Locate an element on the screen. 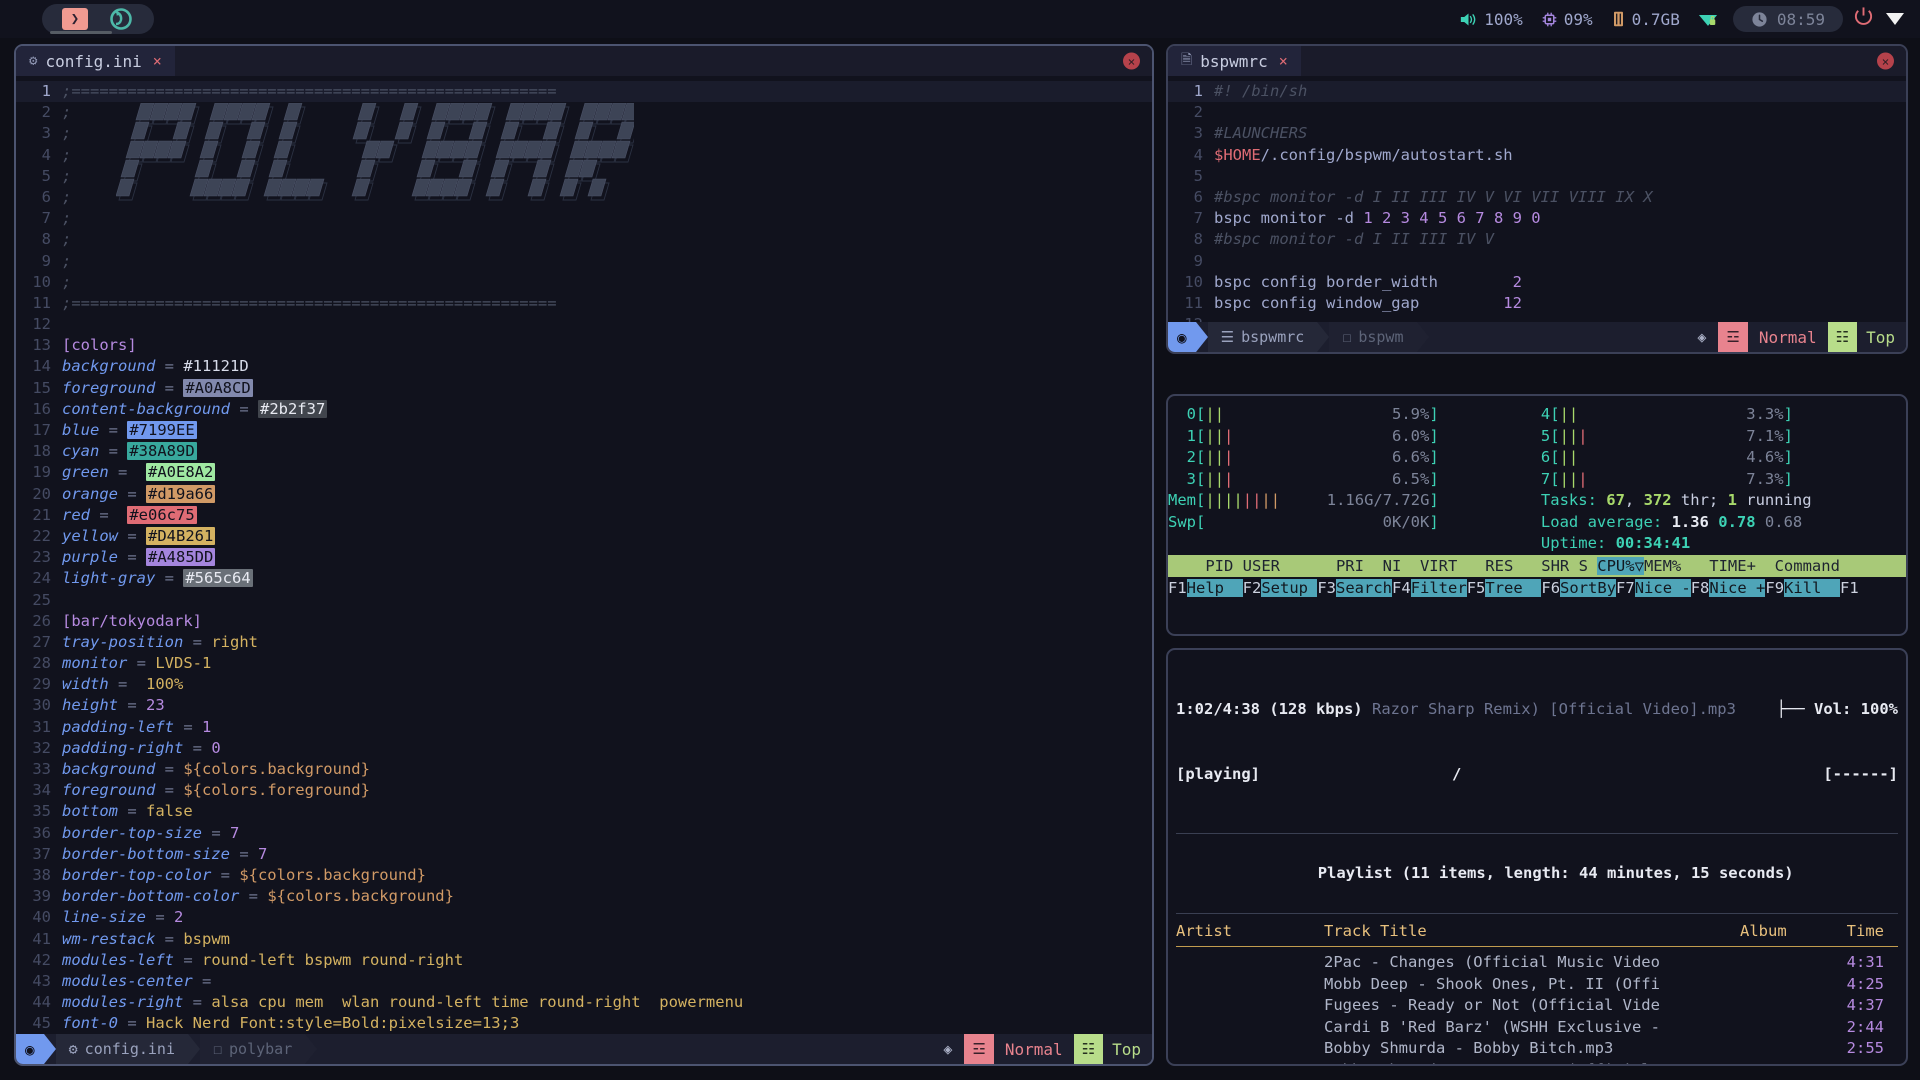  cpu-icon is located at coordinates (1549, 19).